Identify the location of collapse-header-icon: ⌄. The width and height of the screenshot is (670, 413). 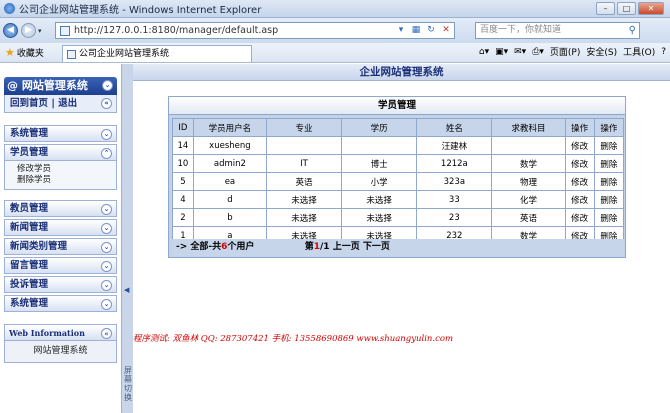
(107, 85).